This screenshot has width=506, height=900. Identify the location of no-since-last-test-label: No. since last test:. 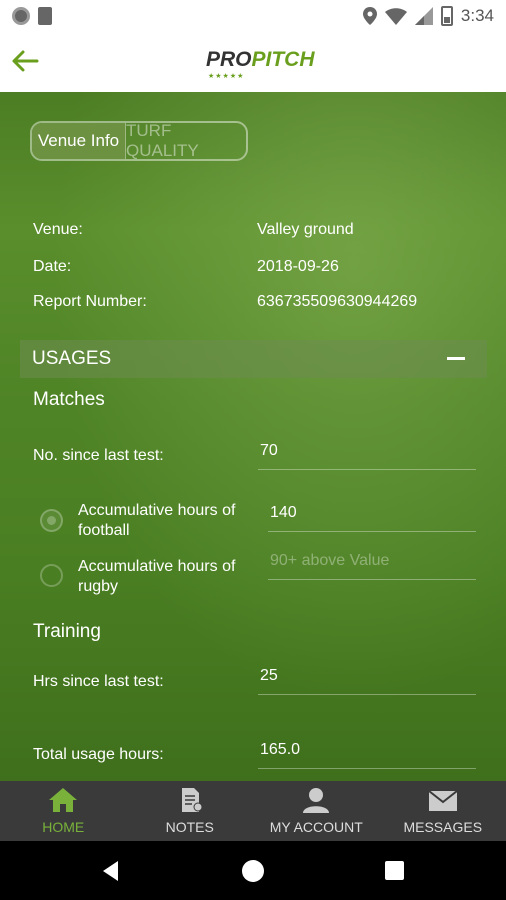
(98, 455).